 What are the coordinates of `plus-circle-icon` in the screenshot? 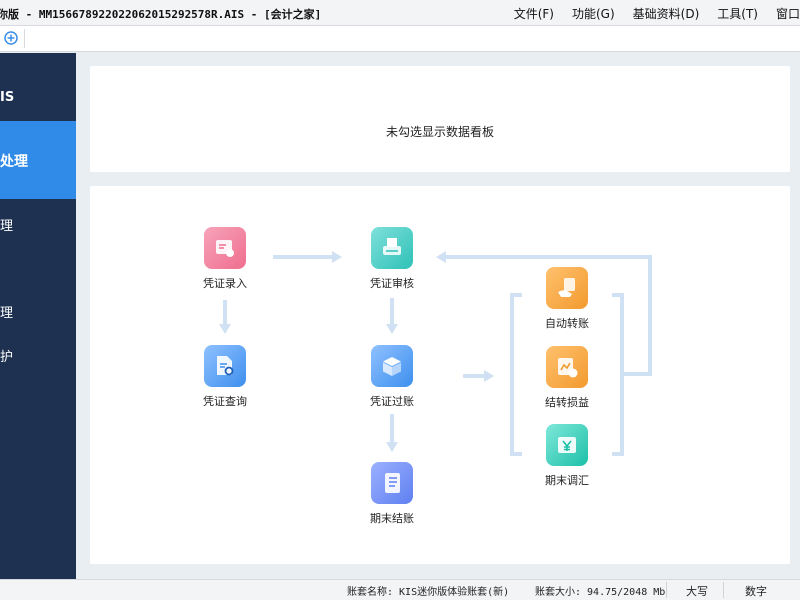 It's located at (11, 38).